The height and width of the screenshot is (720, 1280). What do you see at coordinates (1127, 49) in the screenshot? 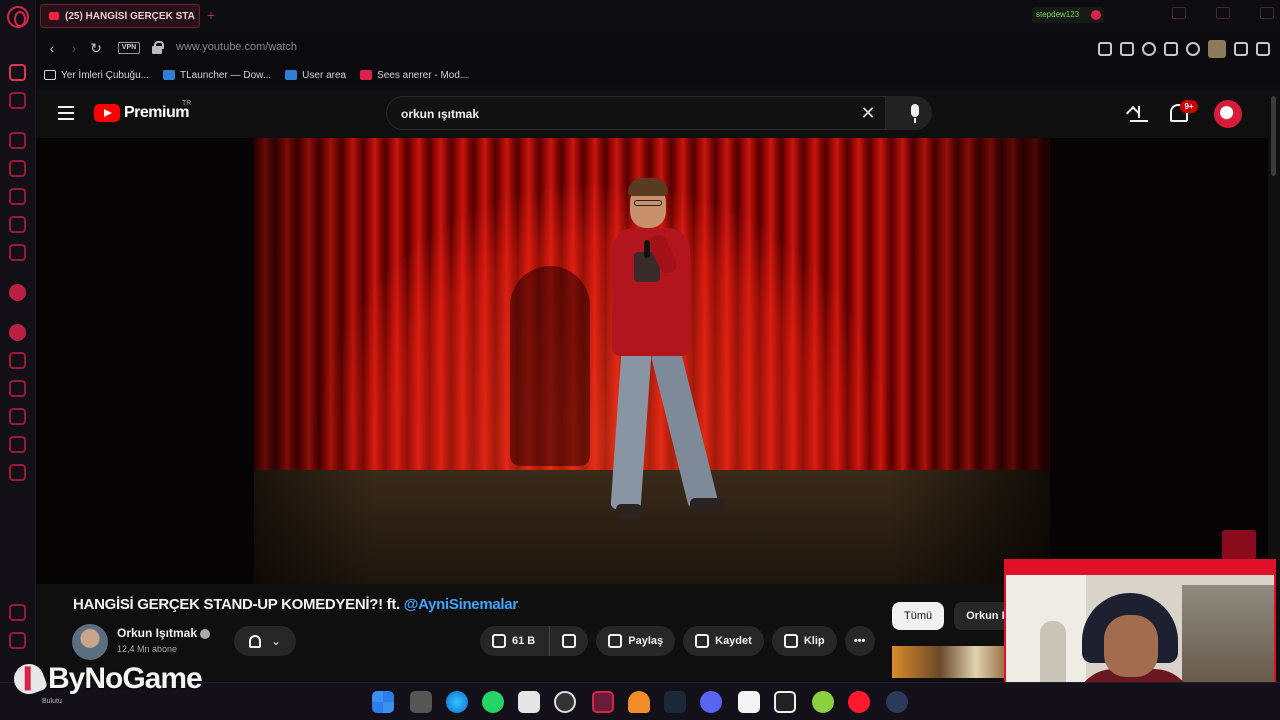
I see `snapshot-icon` at bounding box center [1127, 49].